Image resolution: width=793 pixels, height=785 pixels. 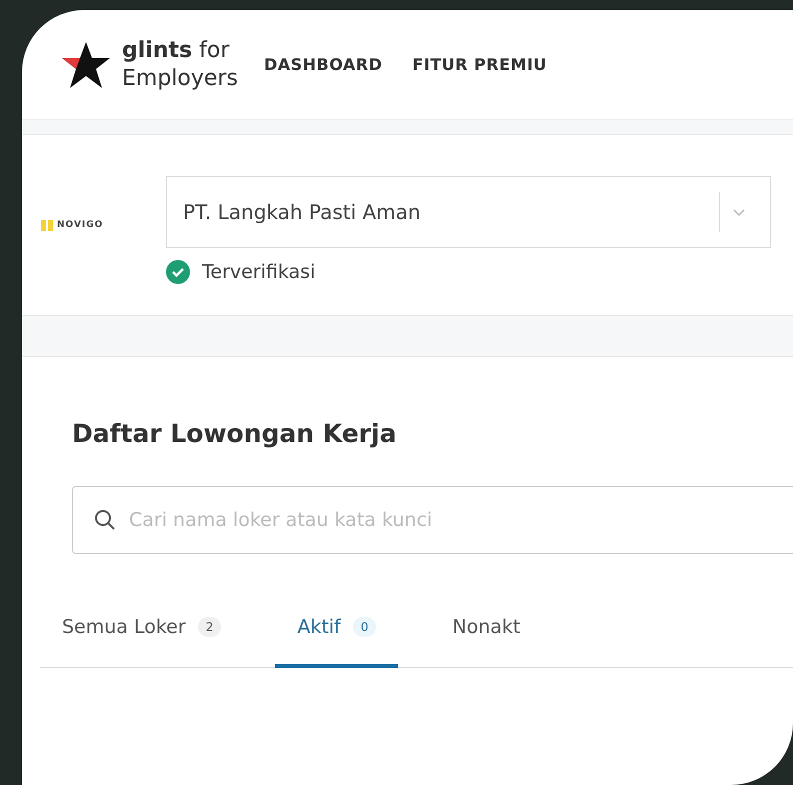 What do you see at coordinates (180, 78) in the screenshot?
I see `brand-subtitle: Employers` at bounding box center [180, 78].